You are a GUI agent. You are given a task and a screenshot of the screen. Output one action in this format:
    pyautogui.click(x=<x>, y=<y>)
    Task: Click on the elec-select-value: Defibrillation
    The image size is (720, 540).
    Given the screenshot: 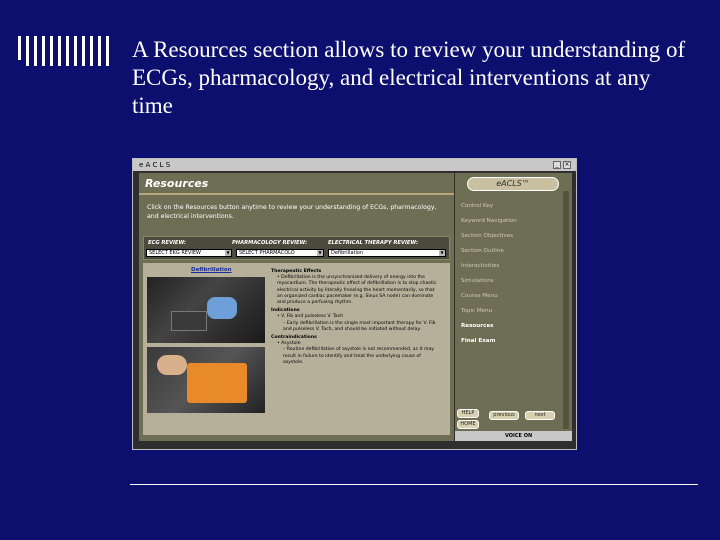 What is the action you would take?
    pyautogui.click(x=347, y=253)
    